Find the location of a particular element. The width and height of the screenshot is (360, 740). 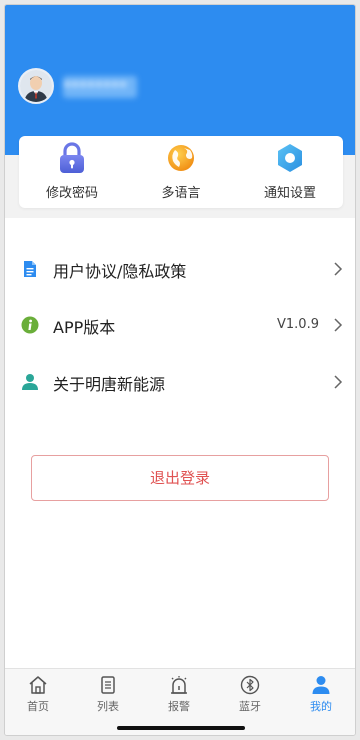

alarm-icon is located at coordinates (179, 685).